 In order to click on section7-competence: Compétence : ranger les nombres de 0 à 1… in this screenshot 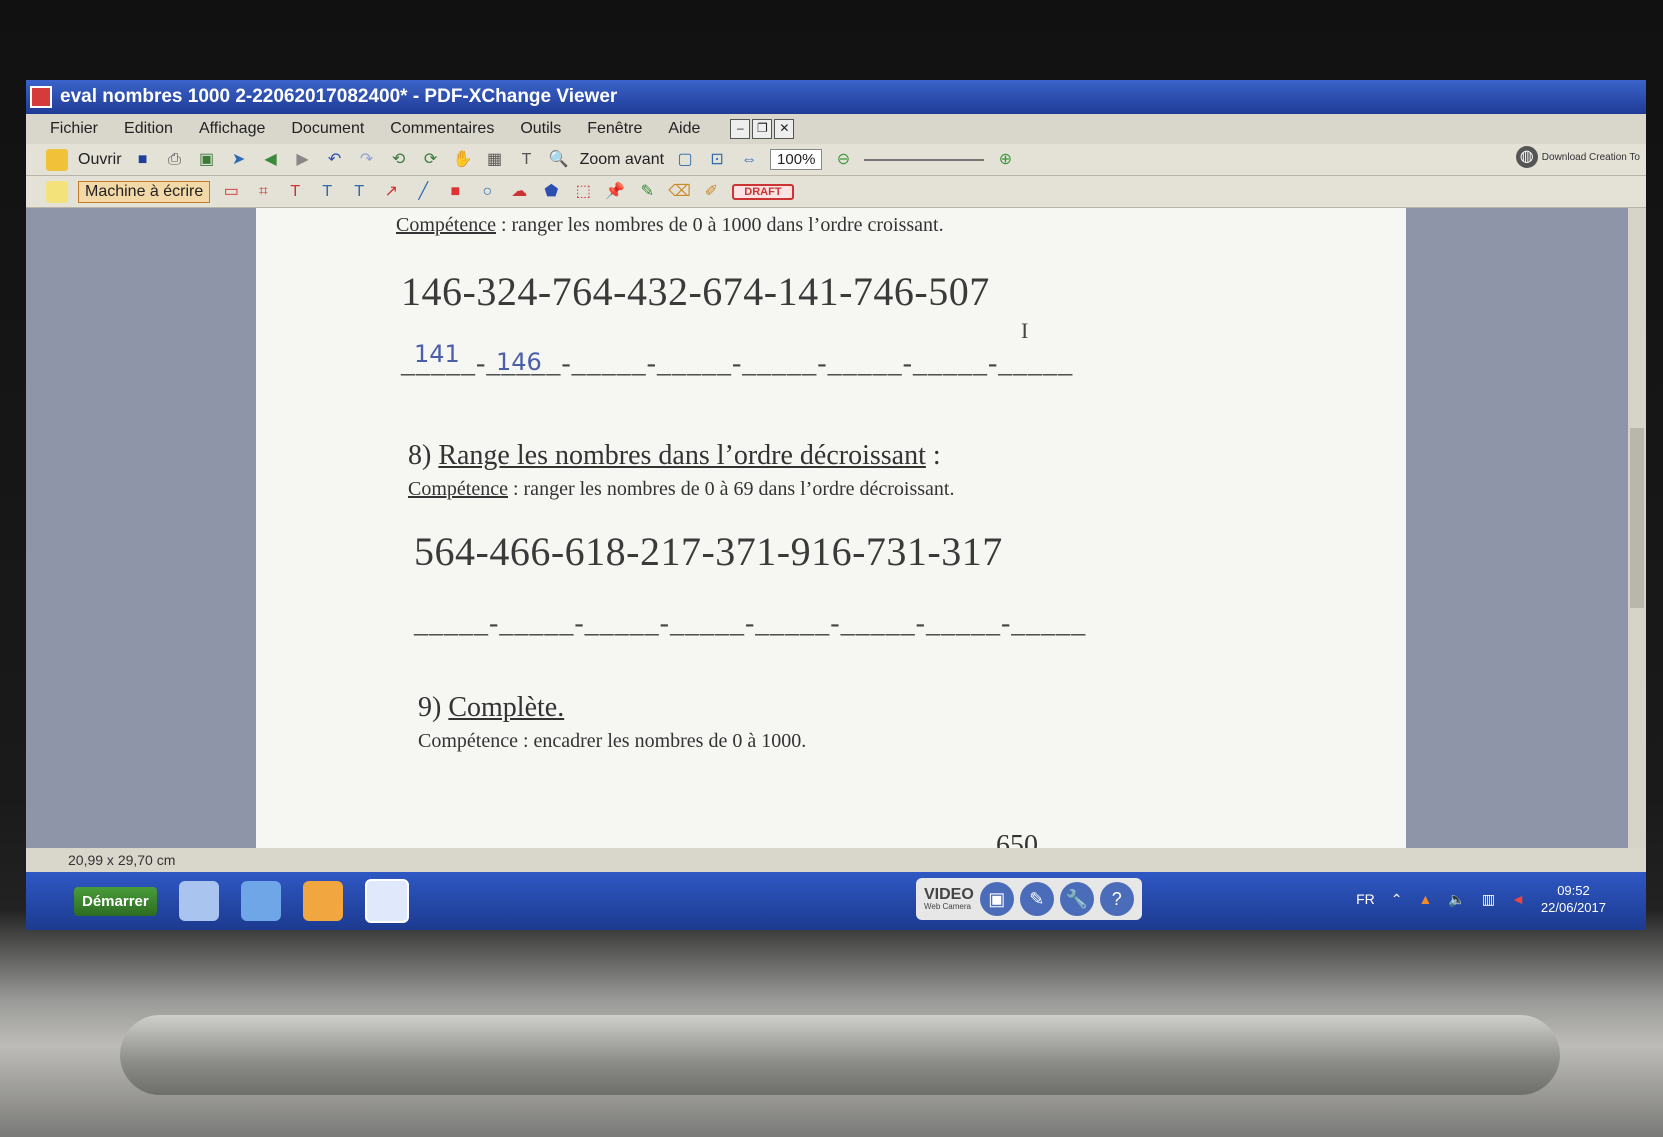, I will do `click(670, 225)`.